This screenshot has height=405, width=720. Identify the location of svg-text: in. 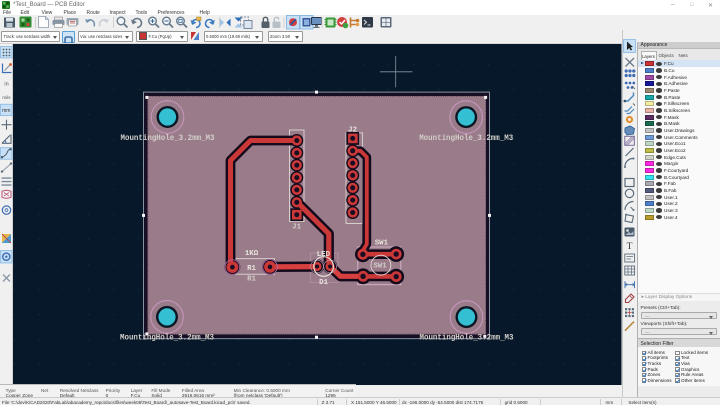
(6, 84).